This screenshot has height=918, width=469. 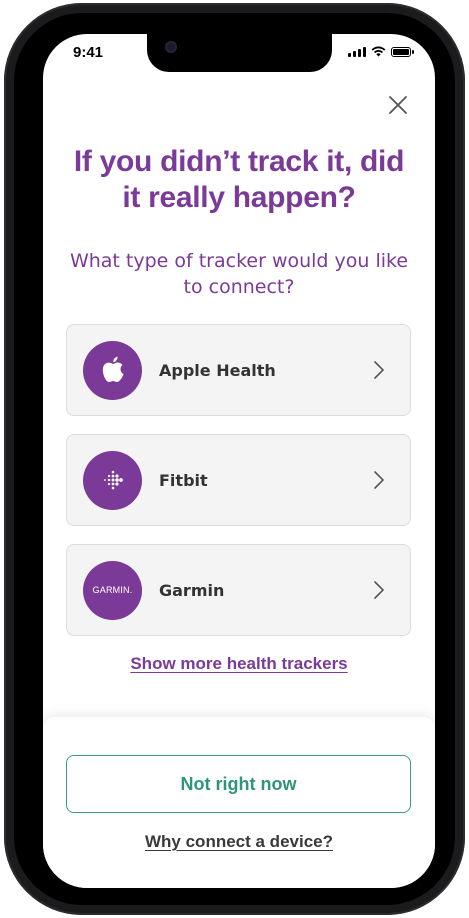 I want to click on wifi-icon, so click(x=378, y=51).